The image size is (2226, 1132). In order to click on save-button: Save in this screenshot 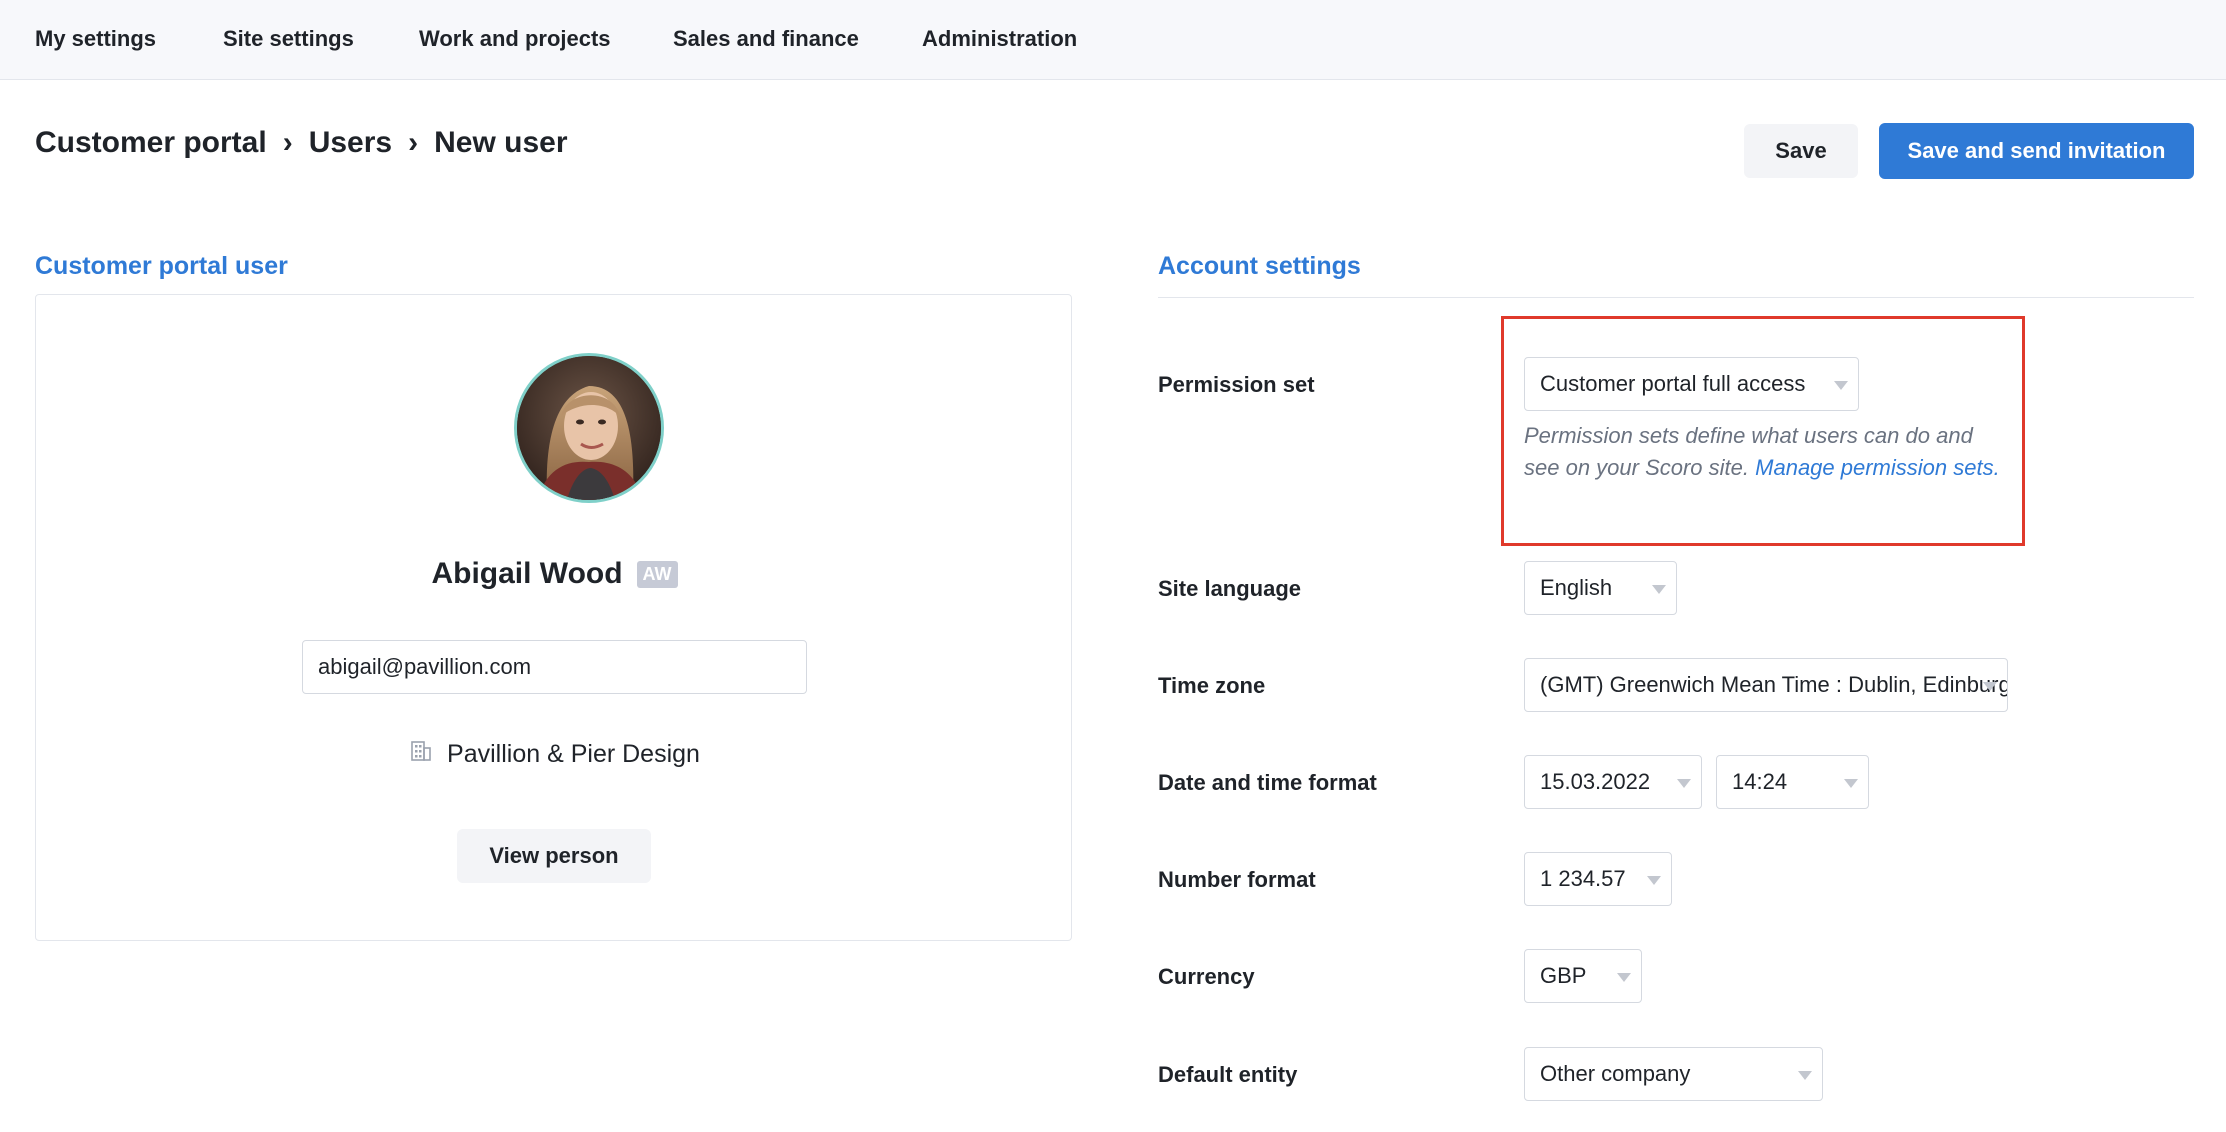, I will do `click(1801, 151)`.